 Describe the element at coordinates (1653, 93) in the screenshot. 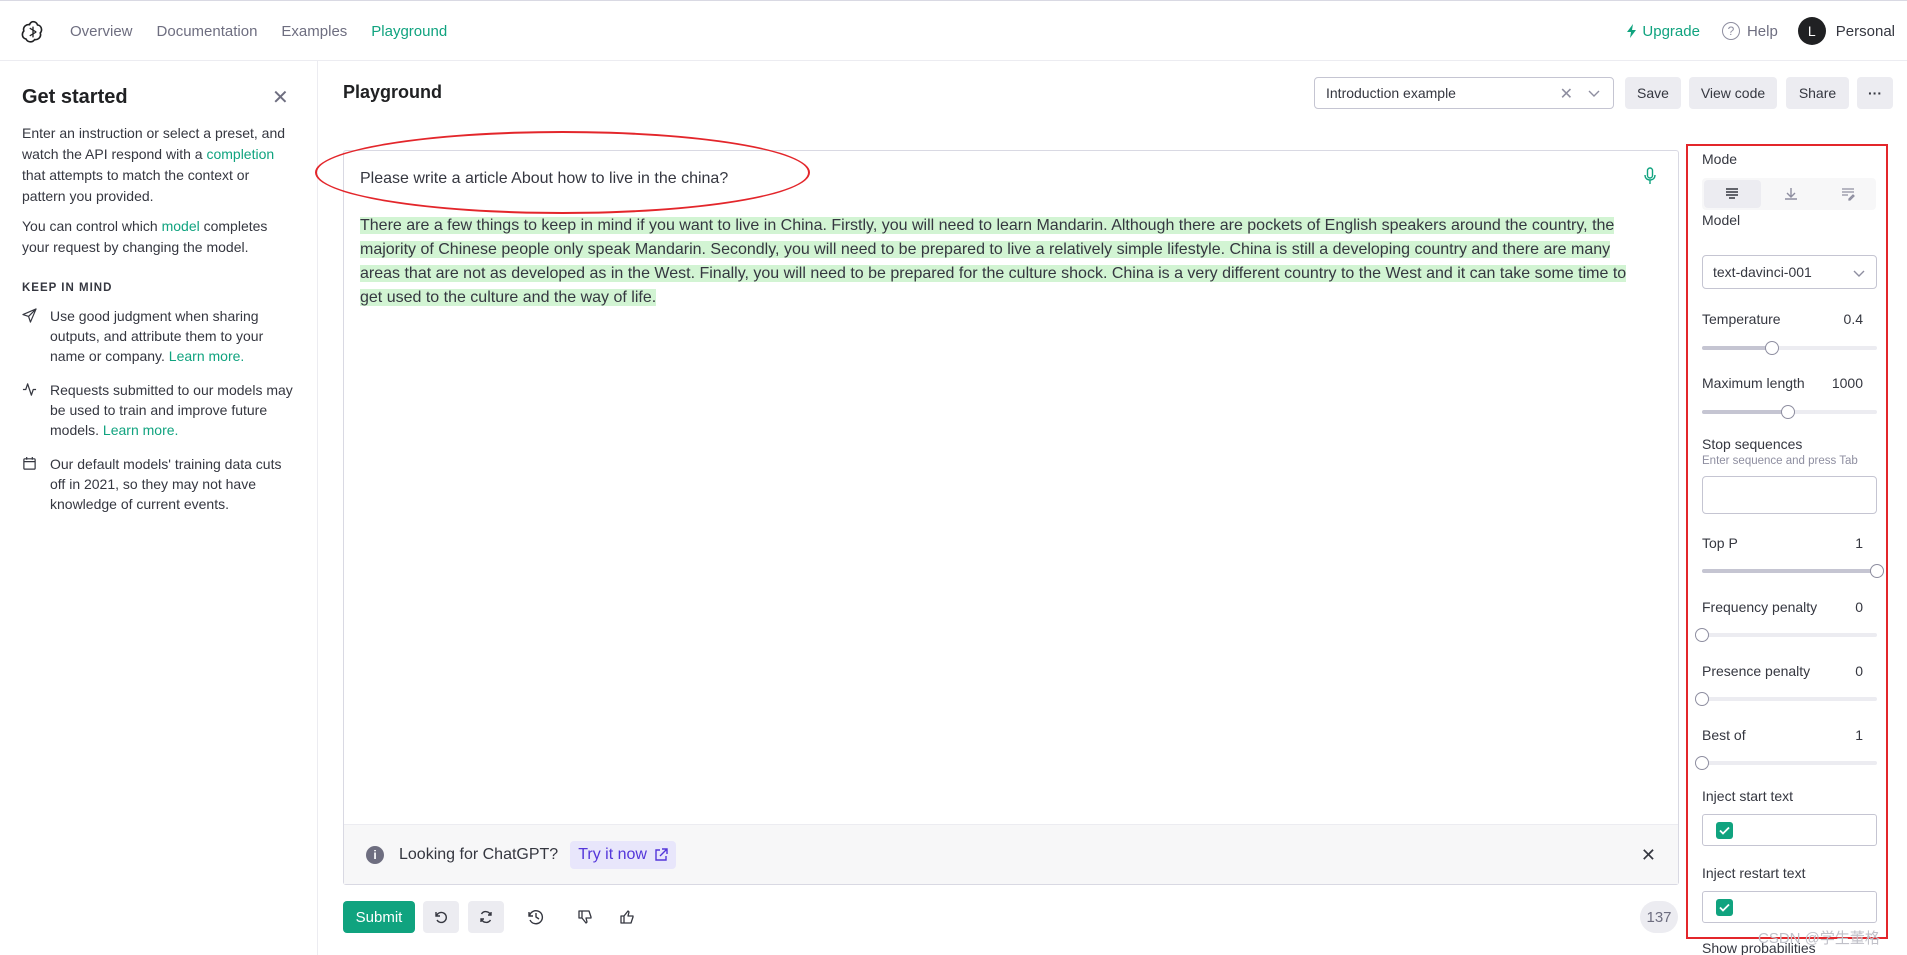

I see `save-button: Save` at that location.